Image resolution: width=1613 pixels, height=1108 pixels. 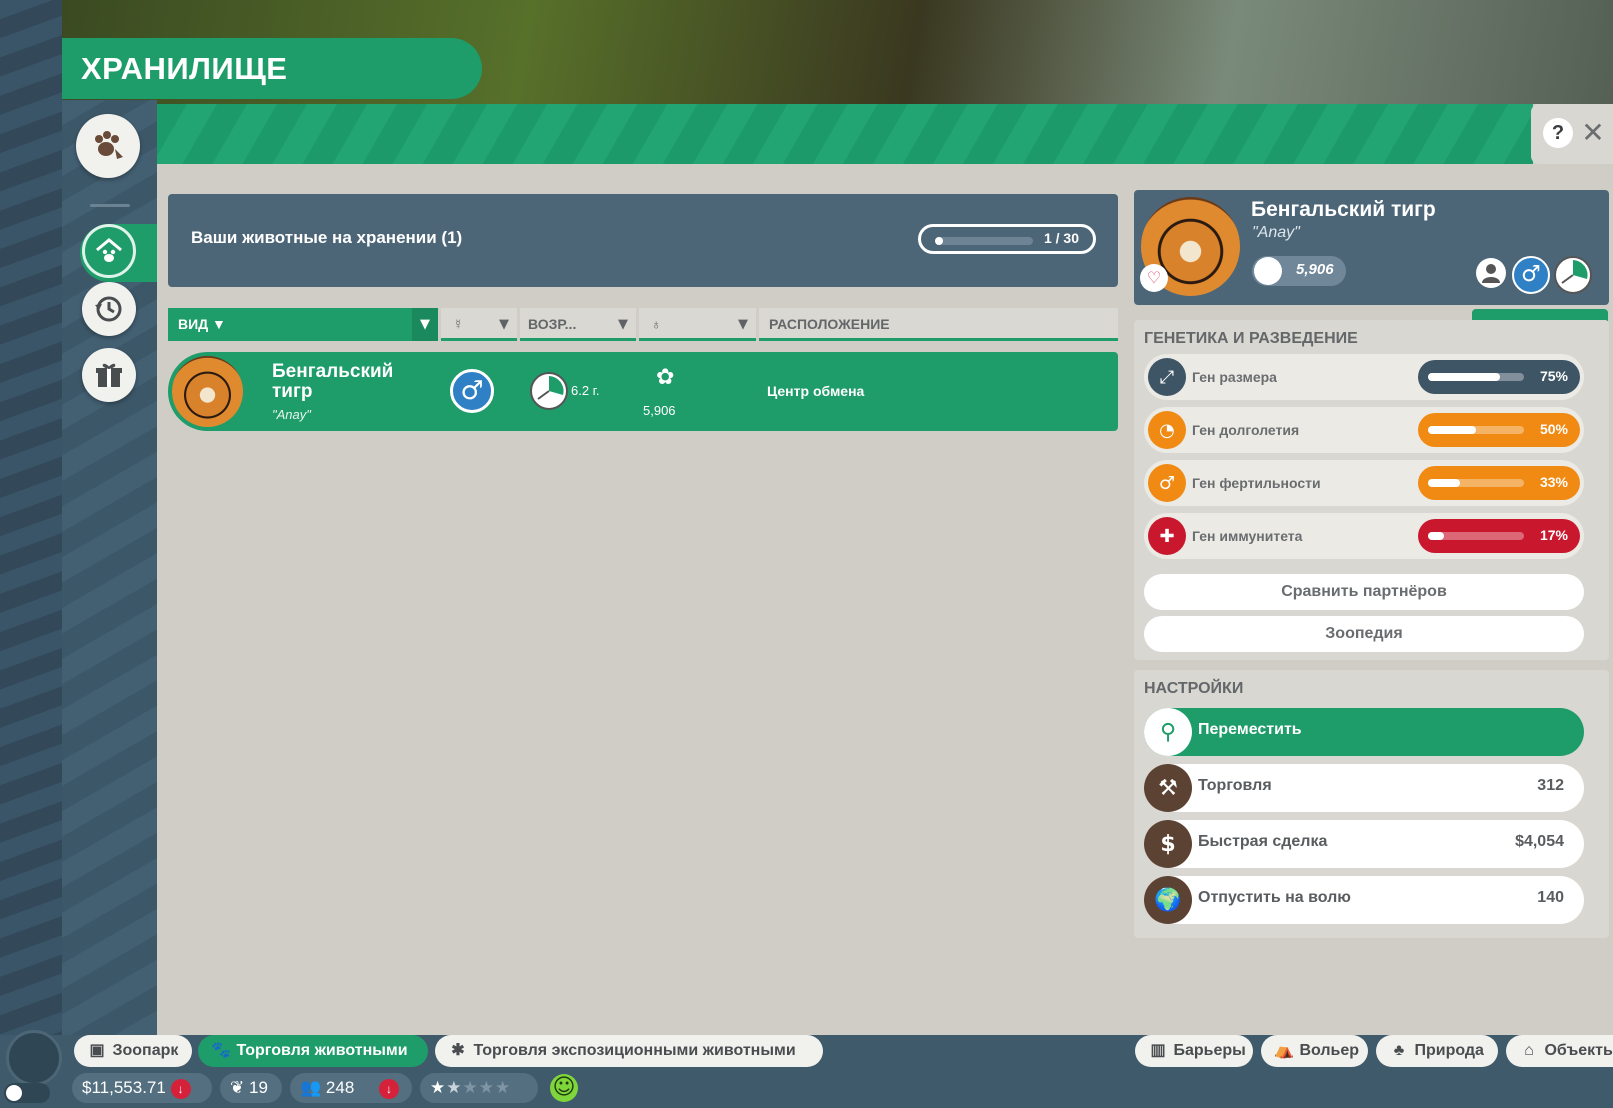 I want to click on side-rail, so click(x=109, y=567).